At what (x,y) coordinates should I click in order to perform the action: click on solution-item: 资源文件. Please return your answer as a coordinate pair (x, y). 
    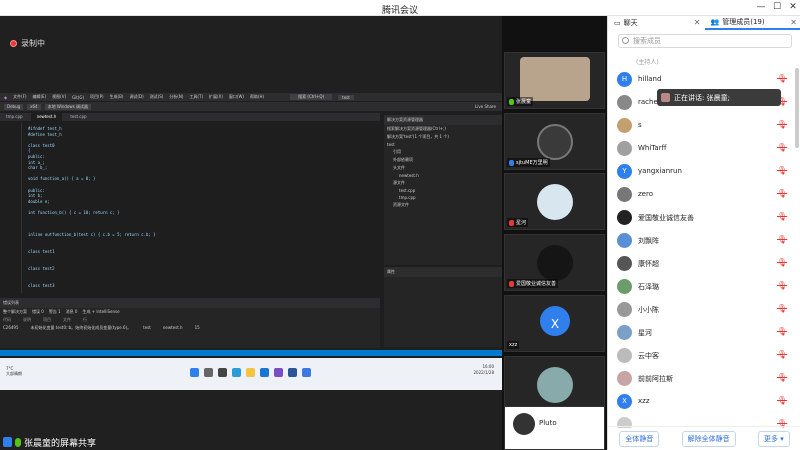
    Looking at the image, I should click on (401, 204).